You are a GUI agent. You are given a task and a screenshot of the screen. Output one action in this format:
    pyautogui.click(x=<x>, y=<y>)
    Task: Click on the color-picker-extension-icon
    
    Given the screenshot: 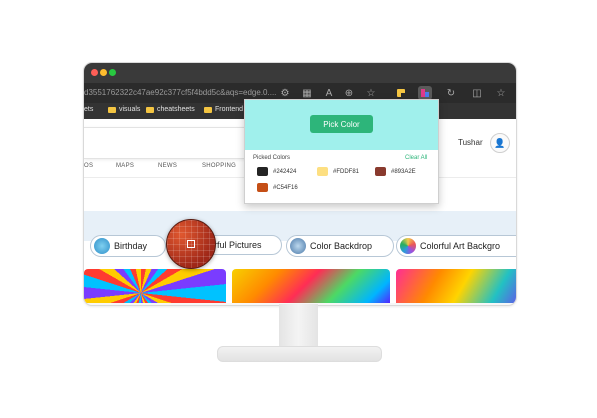 What is the action you would take?
    pyautogui.click(x=401, y=93)
    